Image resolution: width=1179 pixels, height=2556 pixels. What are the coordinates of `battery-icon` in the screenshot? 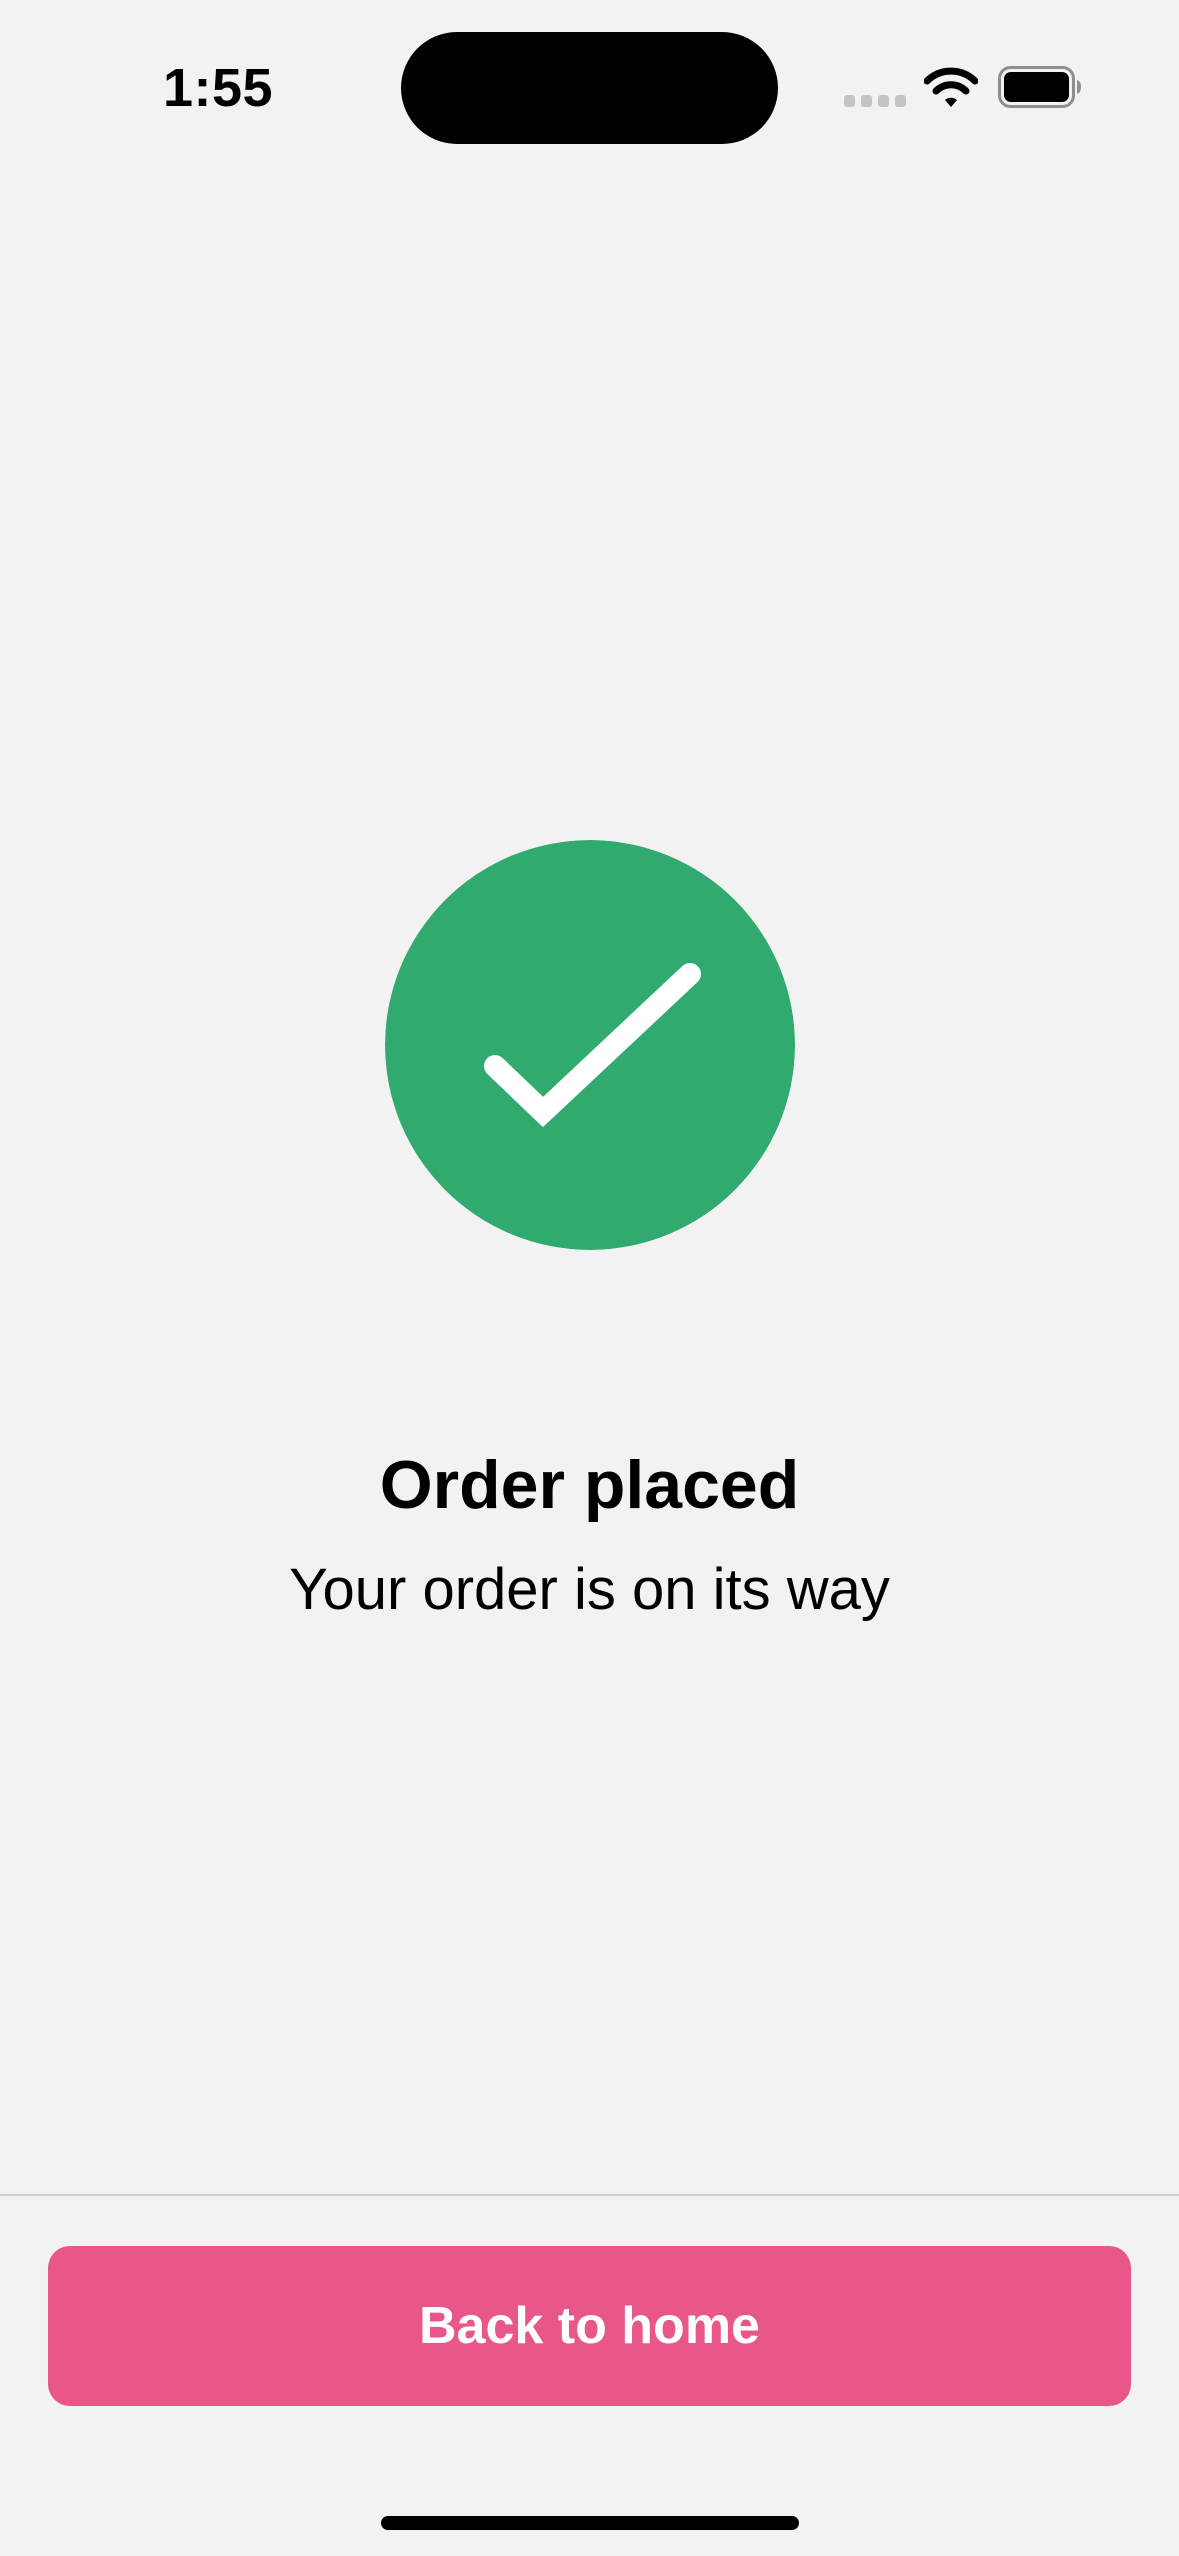 It's located at (1039, 87).